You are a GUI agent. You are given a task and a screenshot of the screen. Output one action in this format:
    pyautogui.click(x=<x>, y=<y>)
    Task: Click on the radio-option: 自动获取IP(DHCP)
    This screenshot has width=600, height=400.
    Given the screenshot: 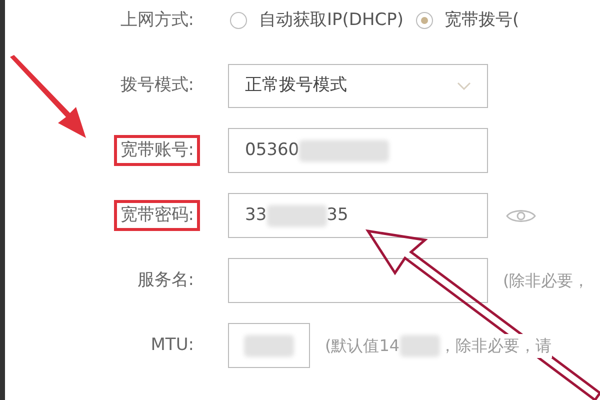 What is the action you would take?
    pyautogui.click(x=317, y=21)
    